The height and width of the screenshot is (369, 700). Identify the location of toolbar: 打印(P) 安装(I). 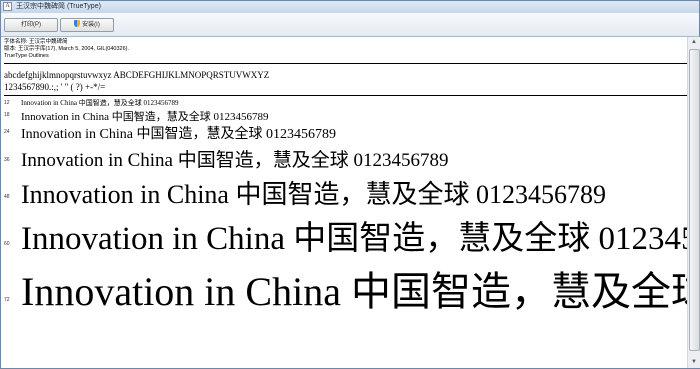
(350, 25).